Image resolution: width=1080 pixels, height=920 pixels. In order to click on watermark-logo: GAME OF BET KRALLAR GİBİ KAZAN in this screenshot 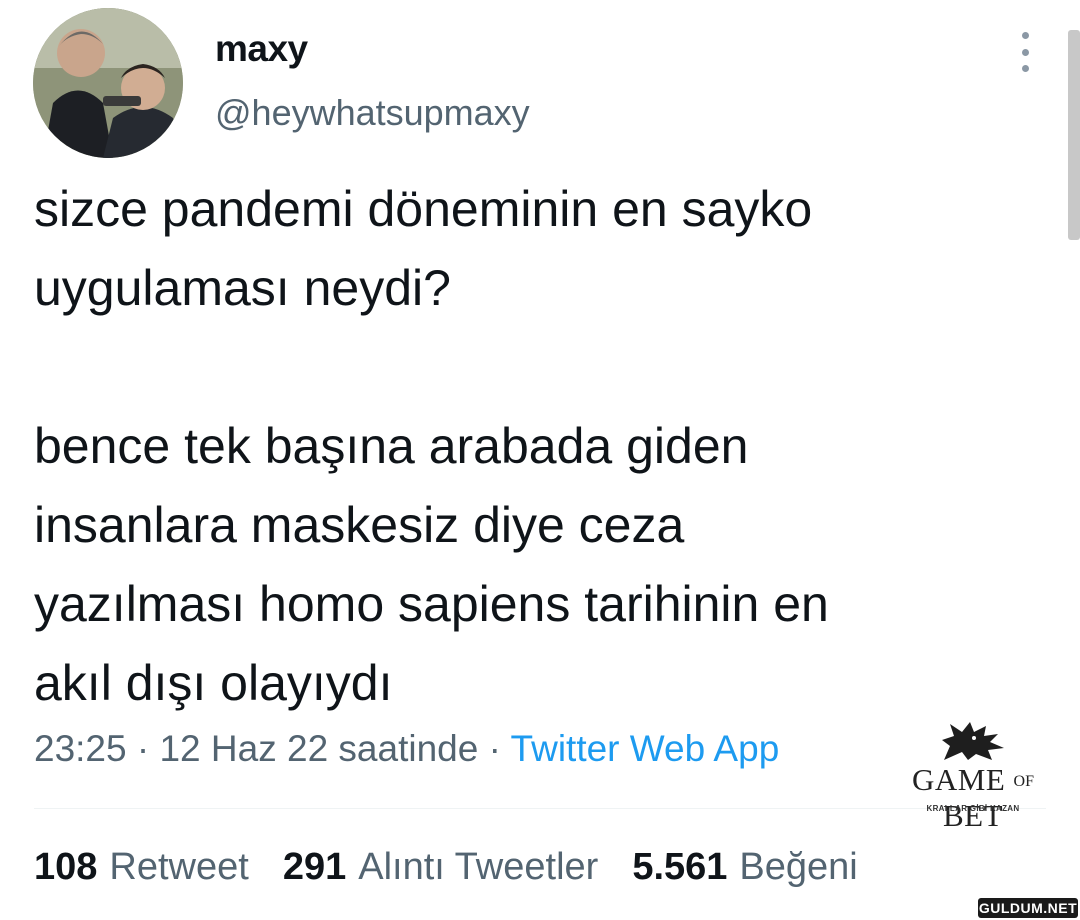, I will do `click(973, 776)`.